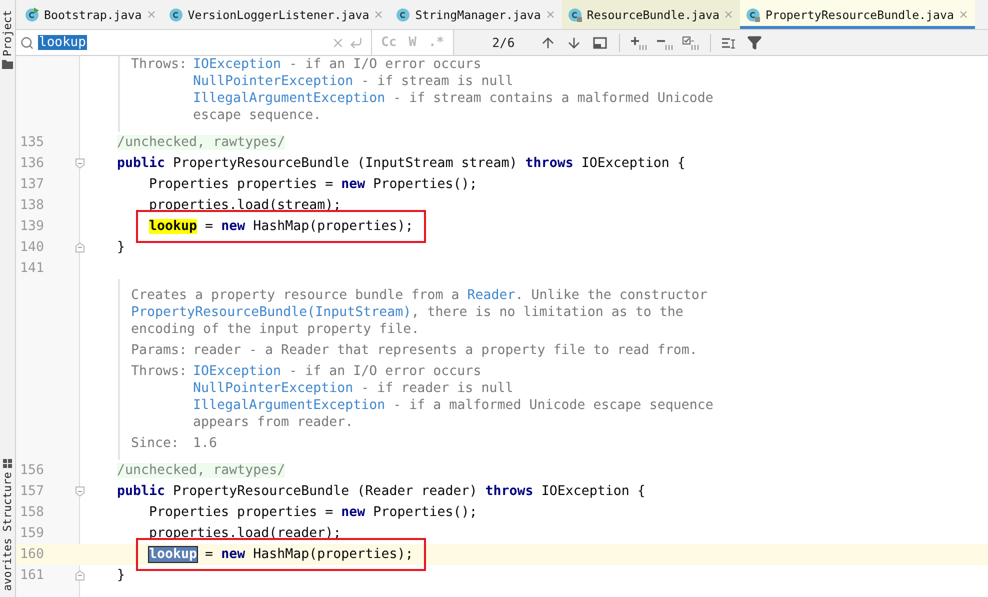 The width and height of the screenshot is (988, 597). I want to click on doc-text: encoding of the input property file., so click(275, 329).